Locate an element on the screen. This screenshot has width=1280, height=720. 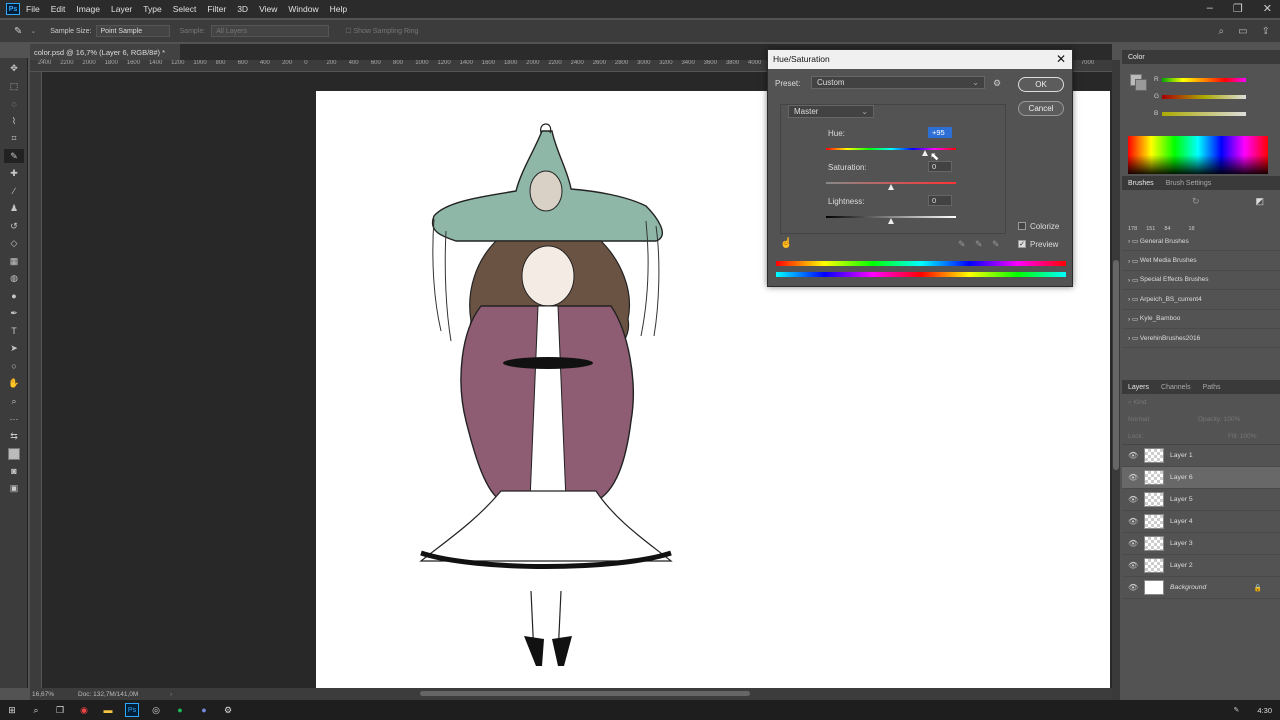
fill-value: 100% is located at coordinates (1248, 436).